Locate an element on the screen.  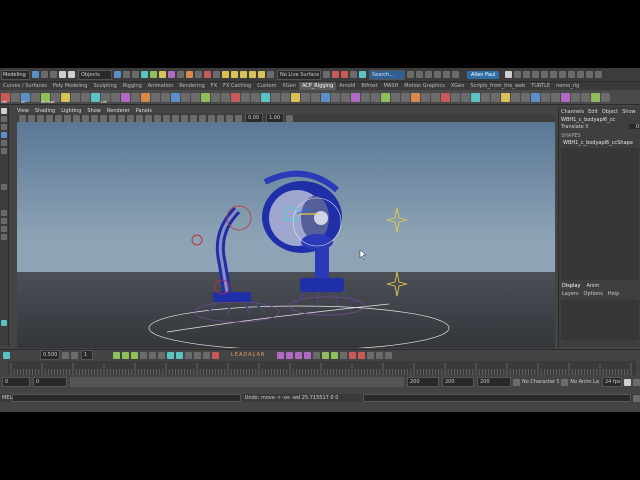
shelf-editor-icon is located at coordinates (554, 74).